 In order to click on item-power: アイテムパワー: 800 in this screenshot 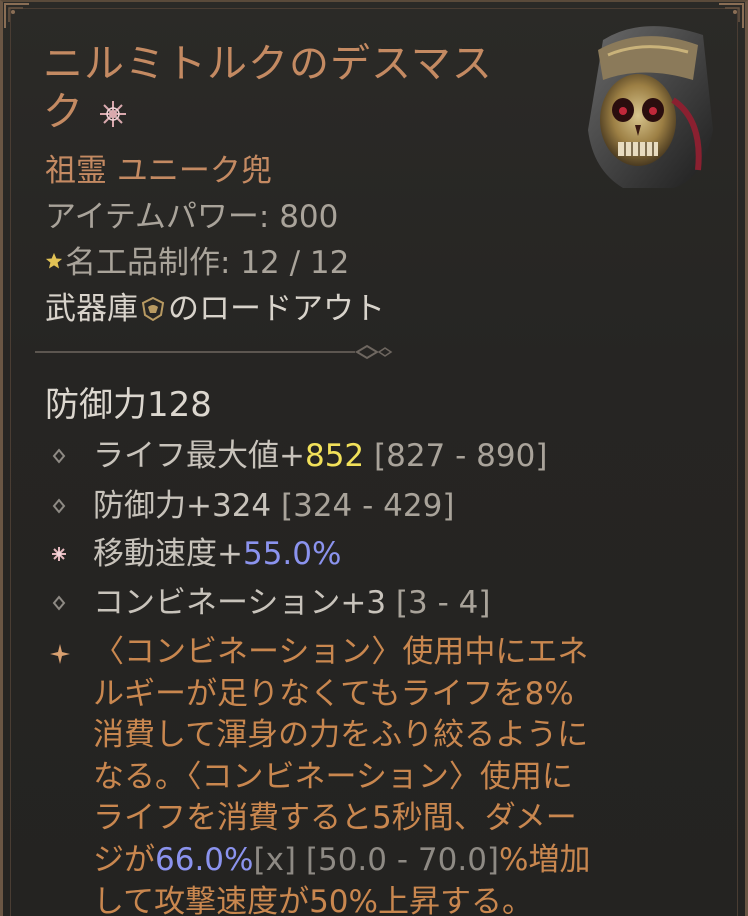, I will do `click(191, 217)`.